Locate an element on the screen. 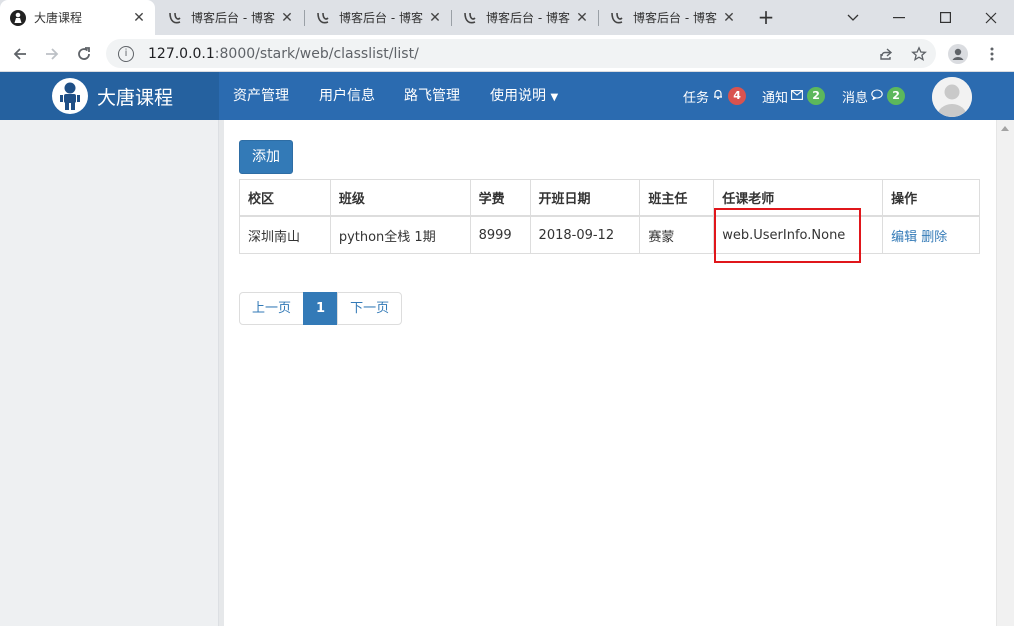  chevron-down-icon is located at coordinates (853, 17).